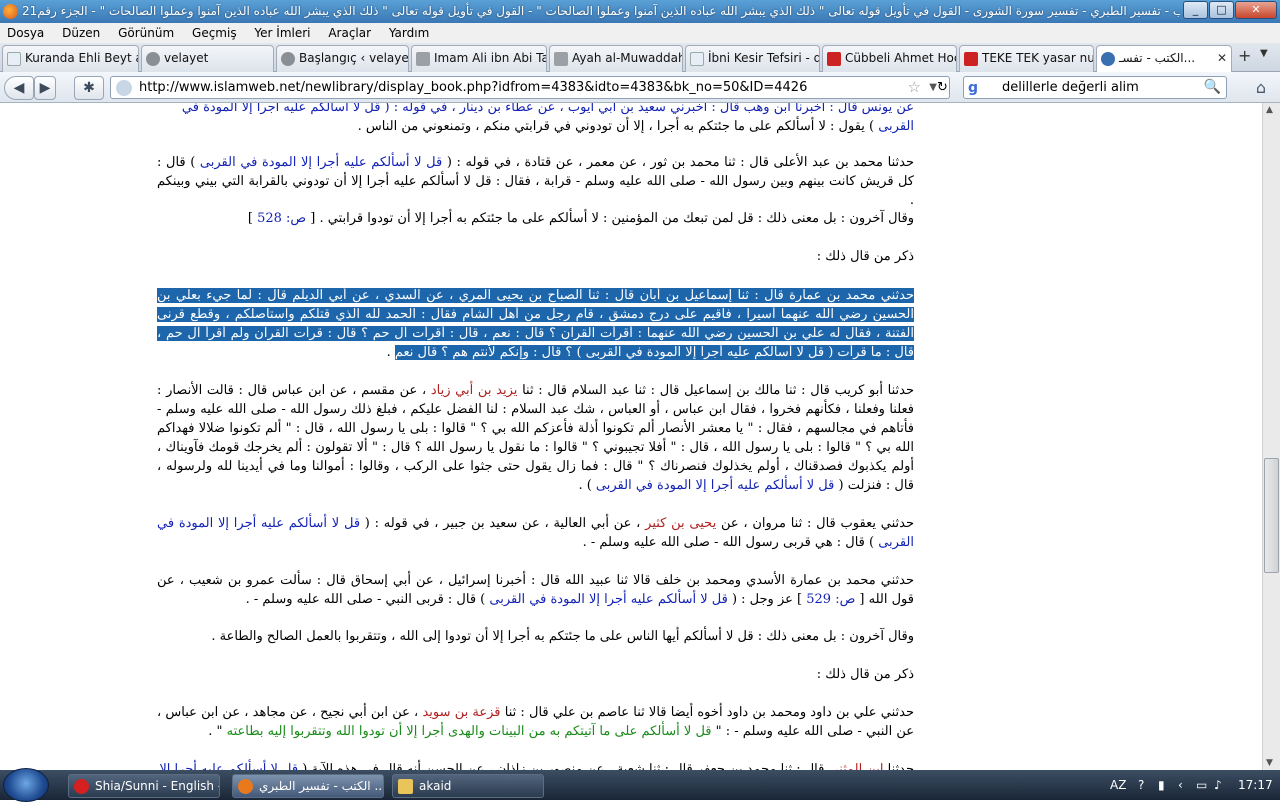 The image size is (1280, 802). What do you see at coordinates (680, 523) in the screenshot?
I see `narrator-link: يحيى بن كثير` at bounding box center [680, 523].